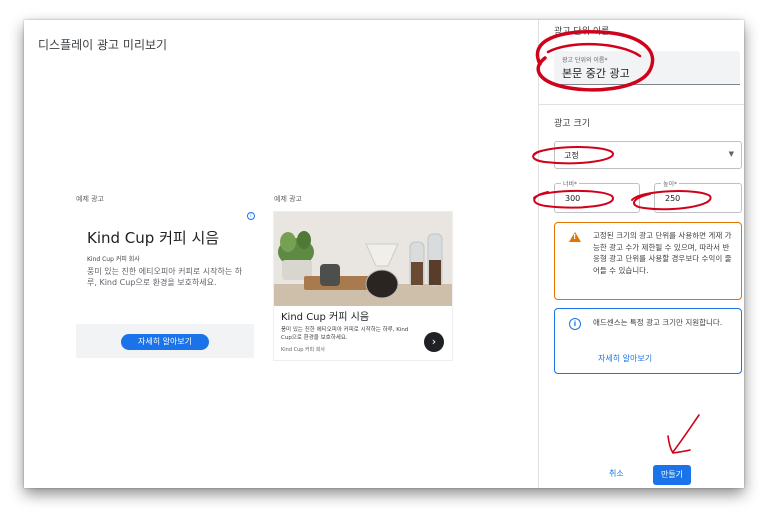 This screenshot has height=516, width=778. I want to click on height-value: 250, so click(672, 198).